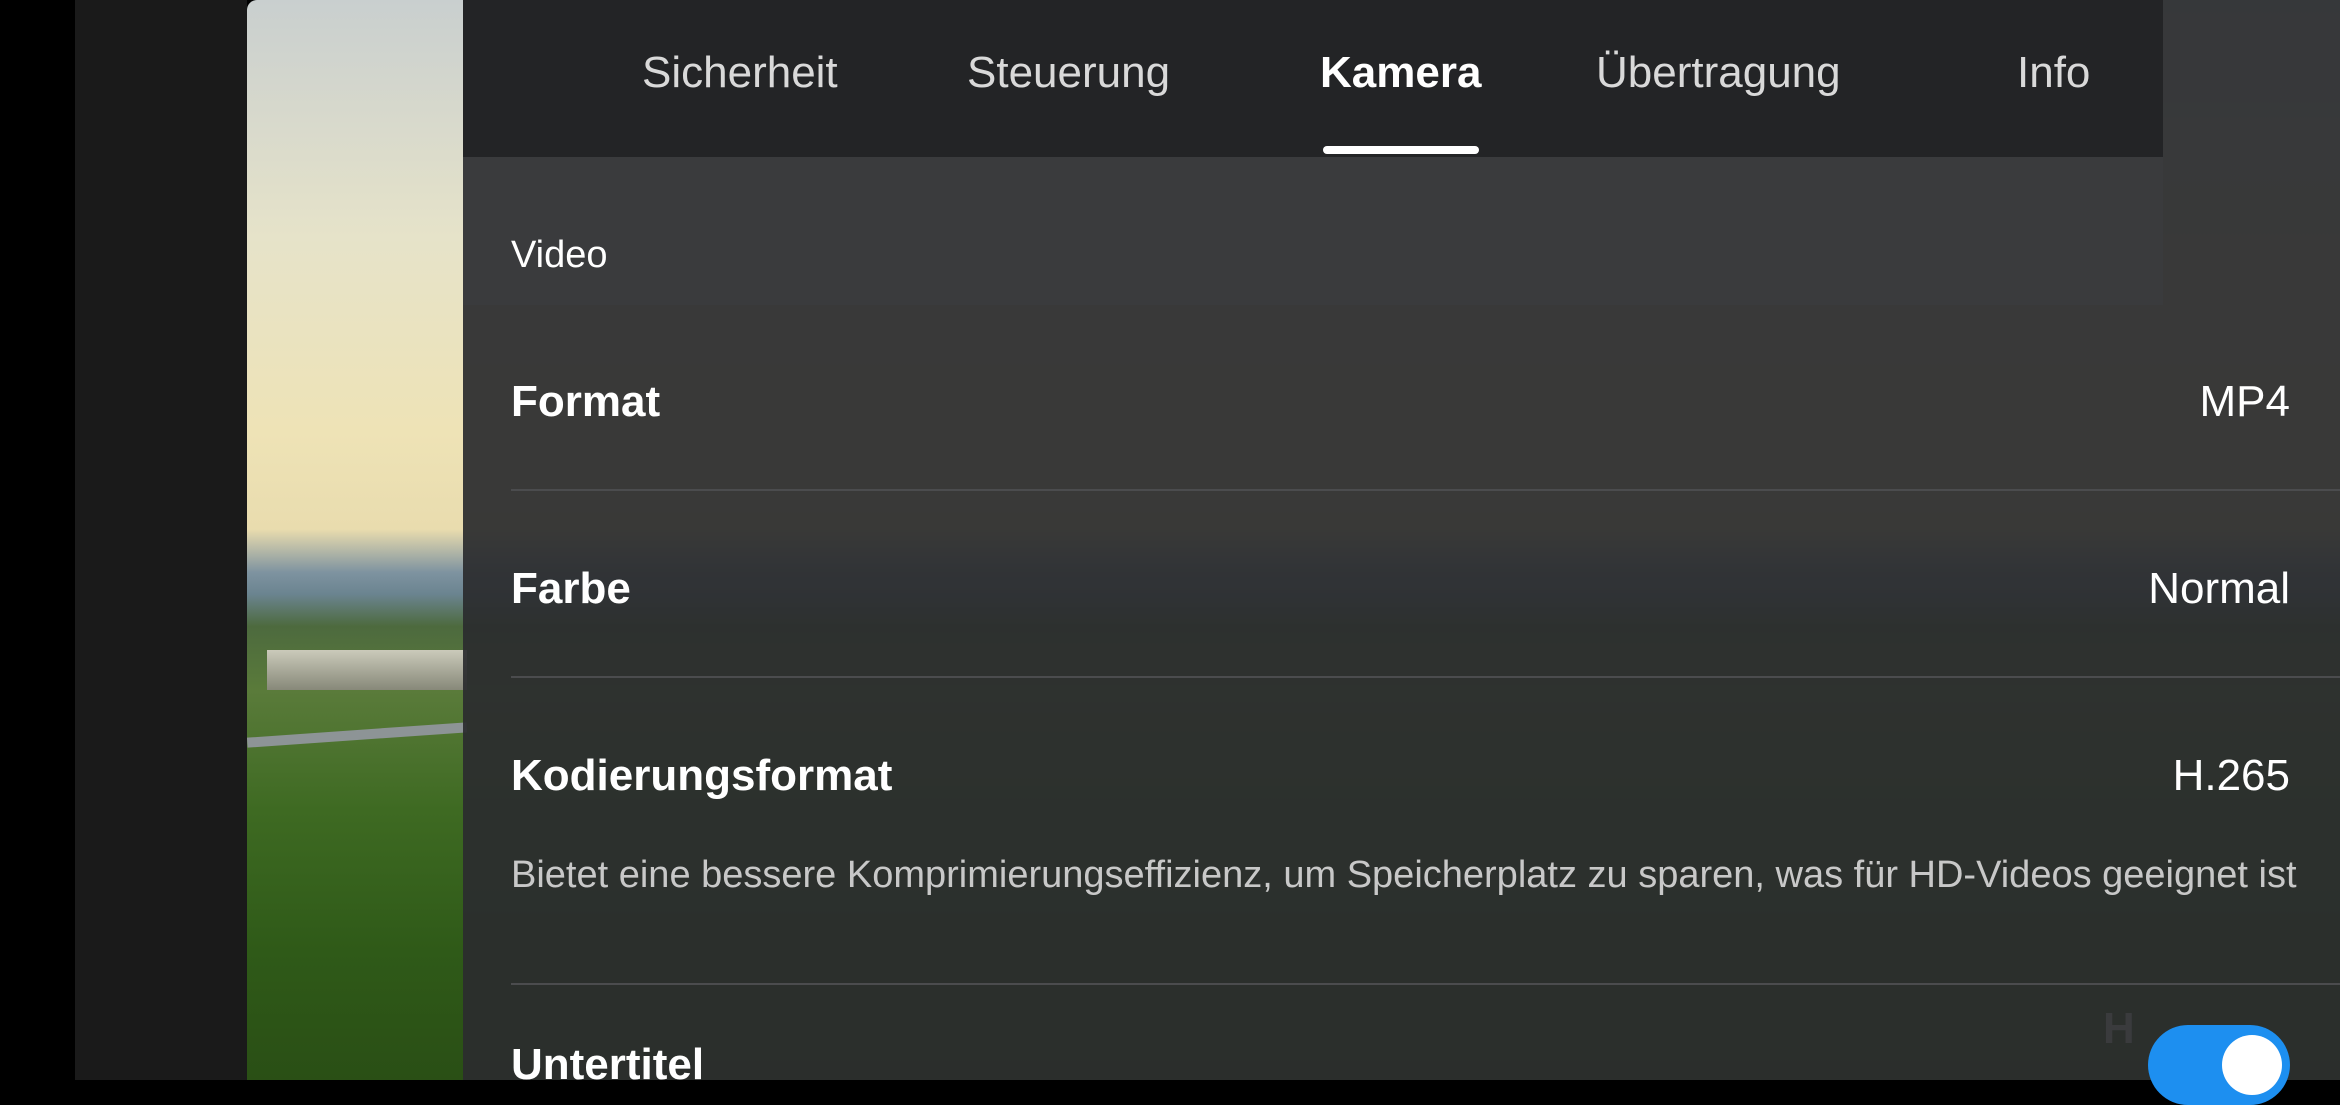 The image size is (2340, 1105). What do you see at coordinates (2245, 402) in the screenshot?
I see `format-value: MP4` at bounding box center [2245, 402].